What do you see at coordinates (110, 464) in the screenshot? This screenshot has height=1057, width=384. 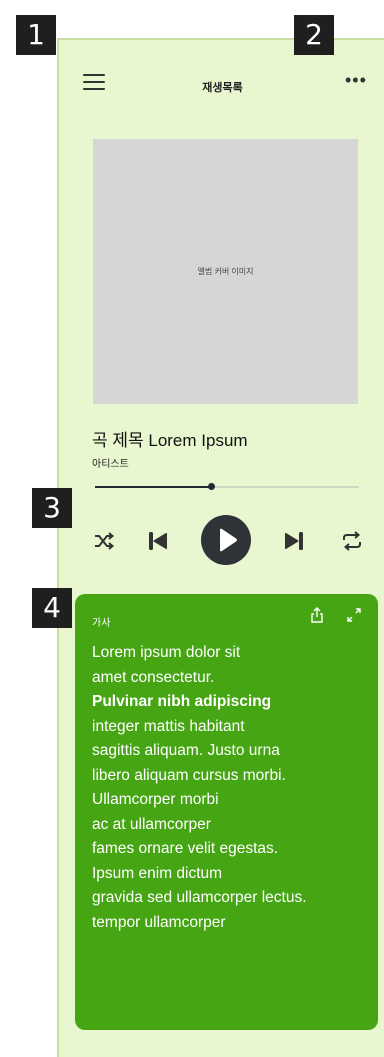 I see `artist-name: 아티스트` at bounding box center [110, 464].